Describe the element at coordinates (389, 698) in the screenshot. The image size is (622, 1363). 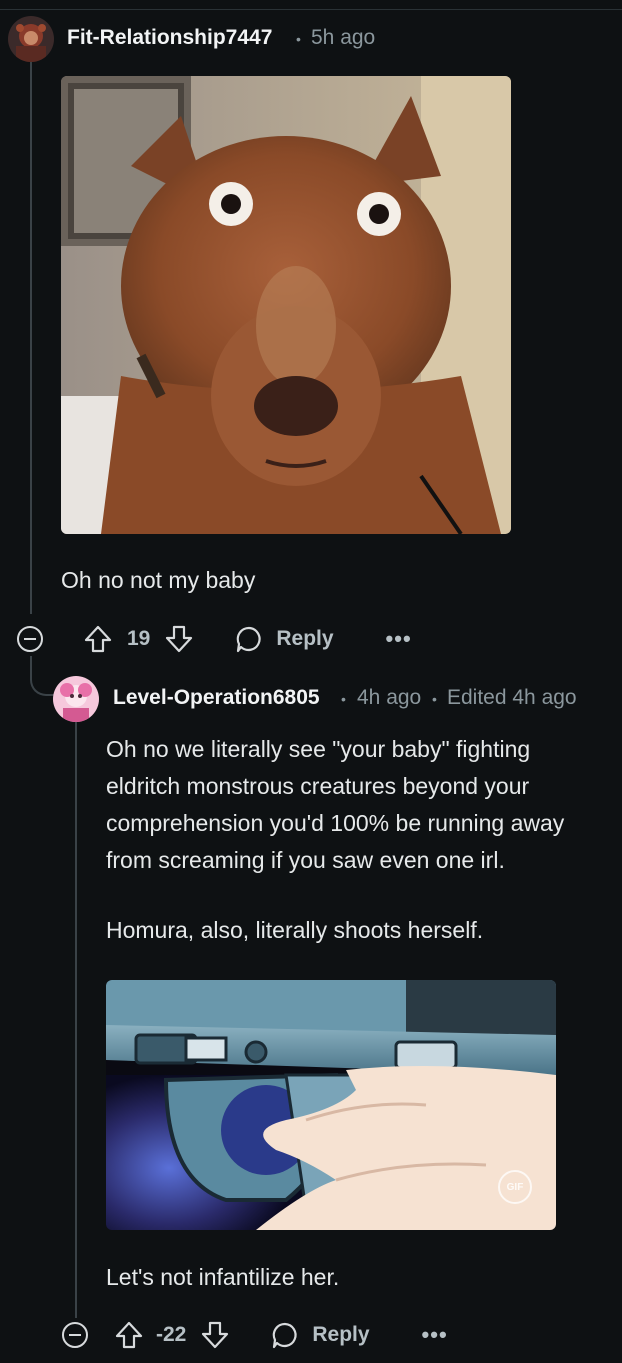
I see `timestamp: 4h ago` at that location.